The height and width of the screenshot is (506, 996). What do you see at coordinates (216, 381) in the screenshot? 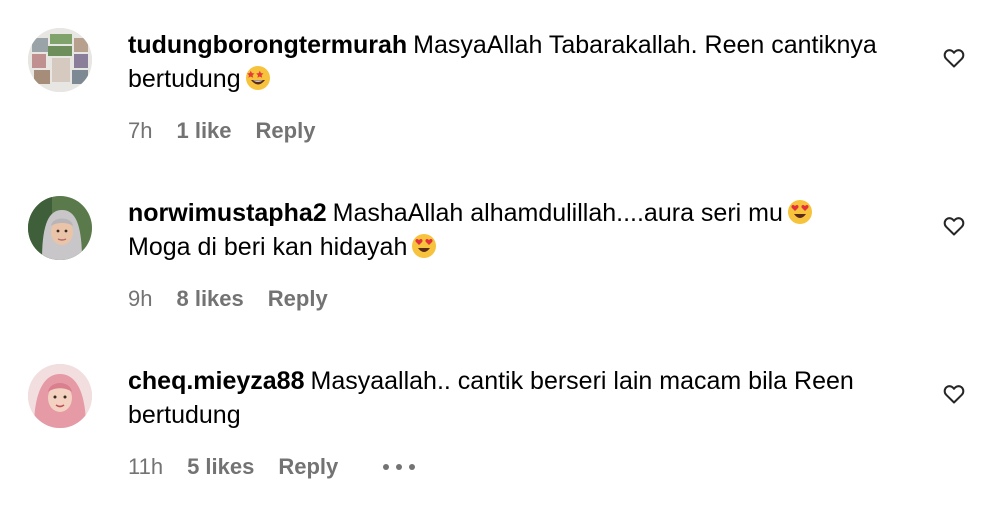
I see `username: cheq.mieyza88` at bounding box center [216, 381].